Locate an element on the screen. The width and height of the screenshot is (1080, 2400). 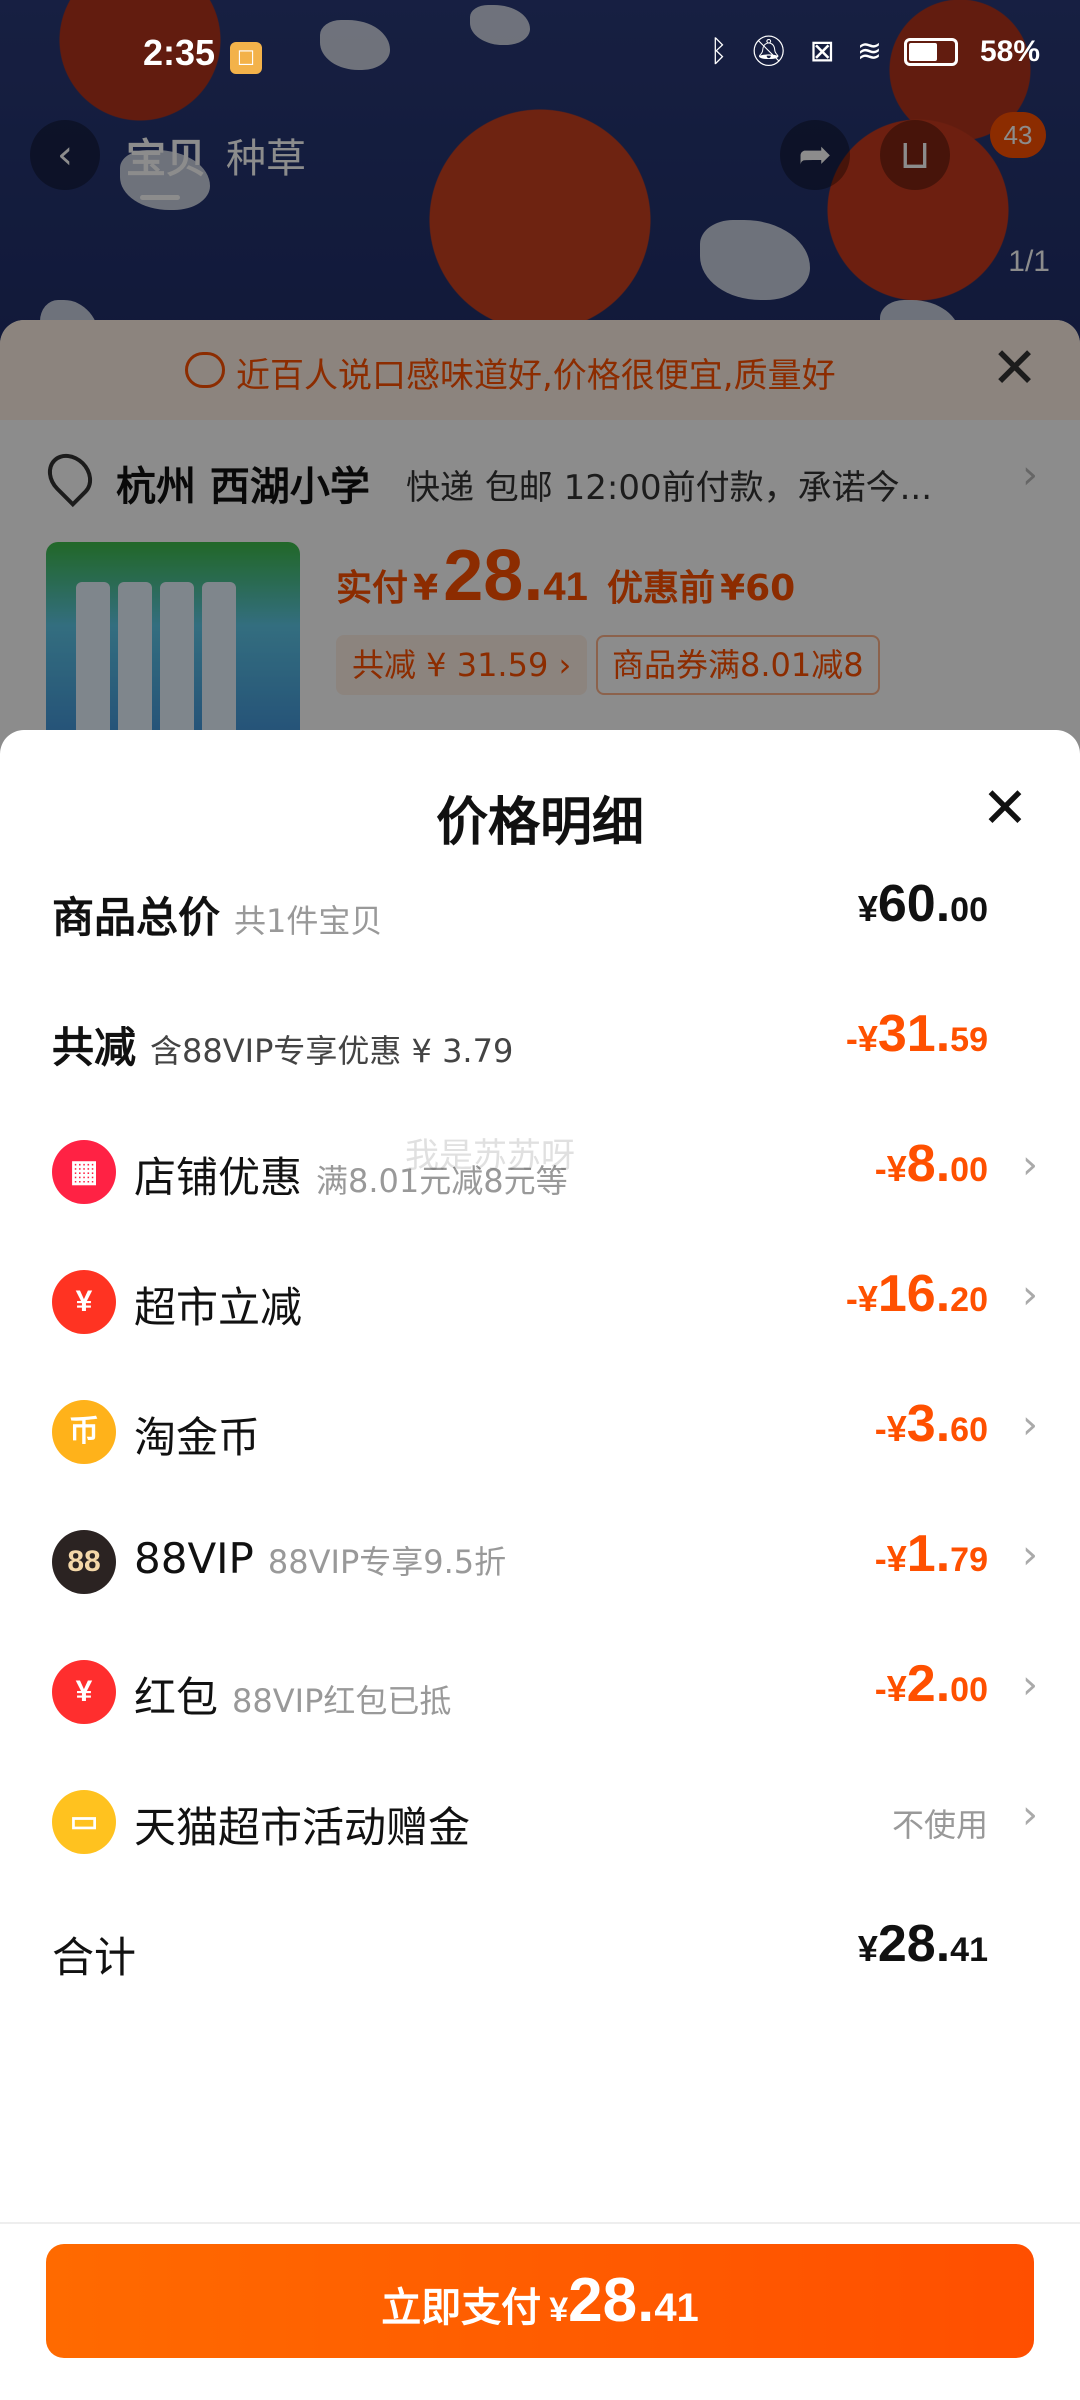
price-row-red-packet: ¥ 红包 88VIP红包已抵 -¥2.00 › is located at coordinates (540, 1690).